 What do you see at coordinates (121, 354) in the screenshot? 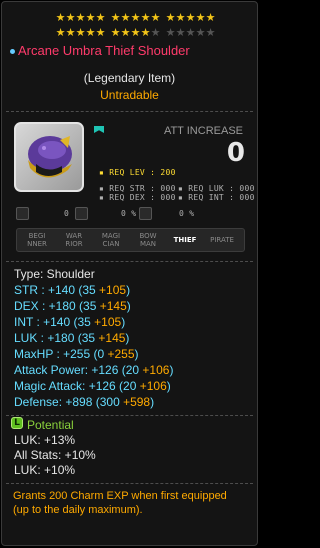
I see `stat-maxhp-bonus: +255` at bounding box center [121, 354].